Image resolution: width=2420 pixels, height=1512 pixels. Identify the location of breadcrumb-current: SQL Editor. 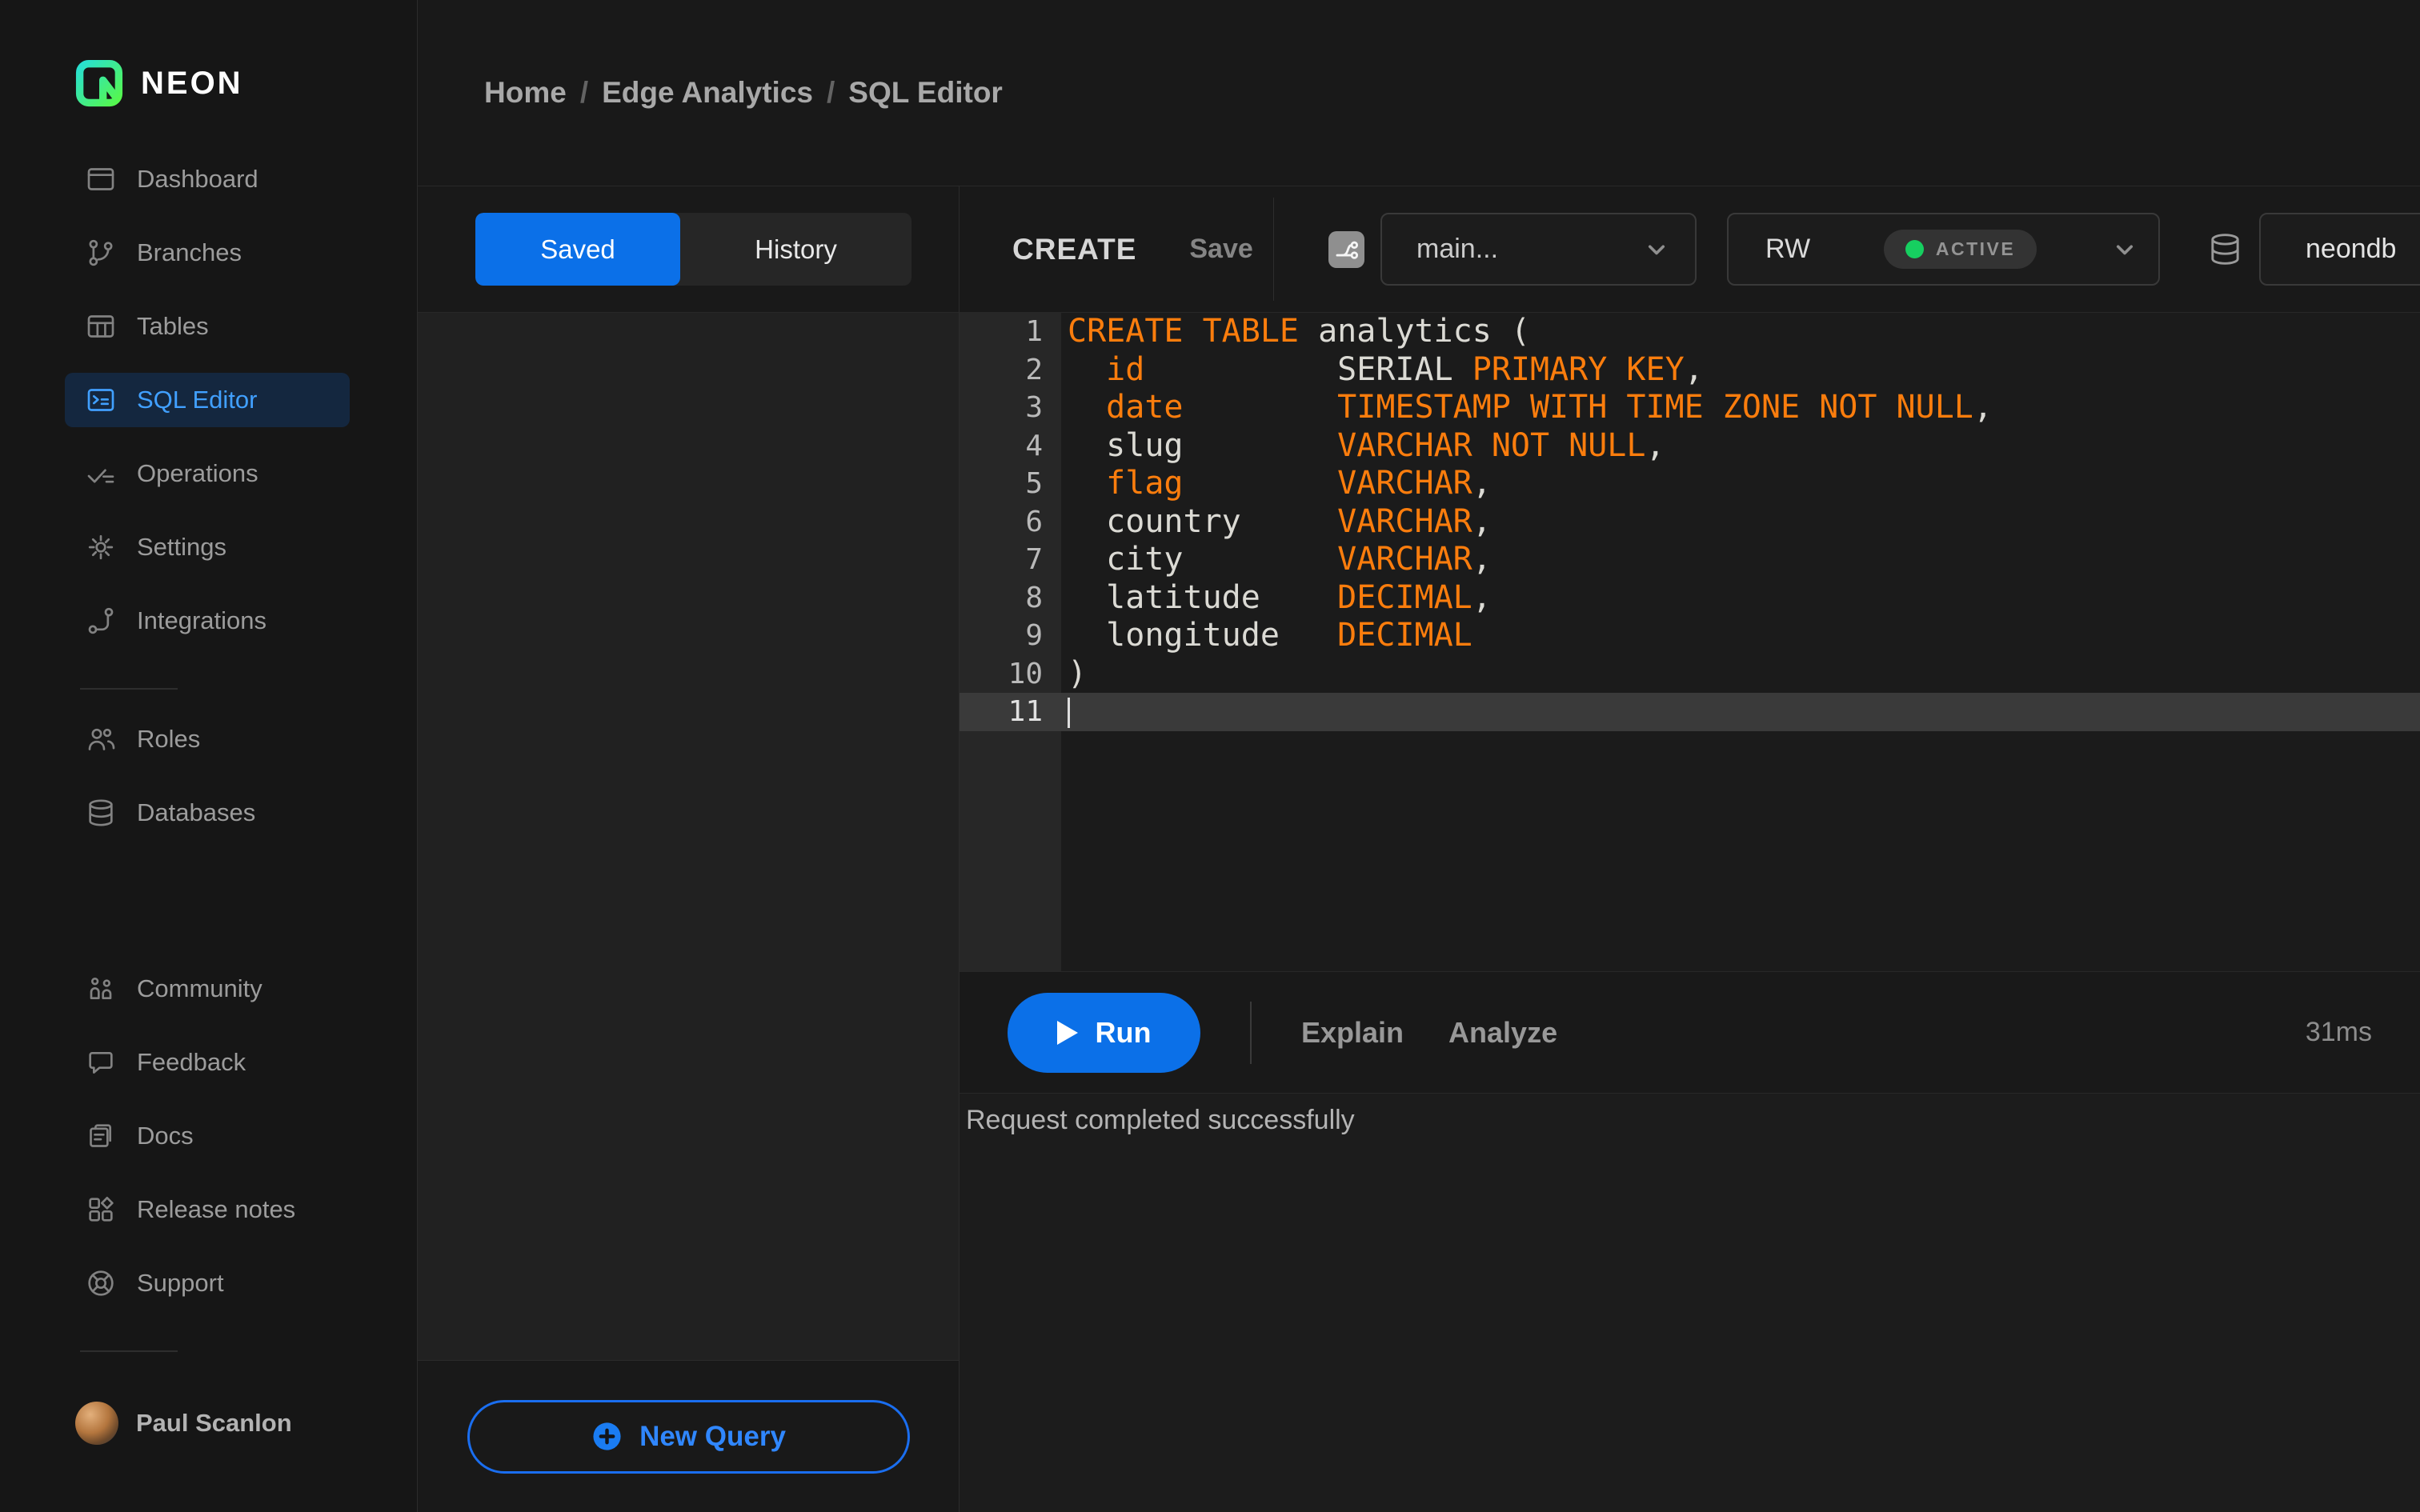
(925, 92).